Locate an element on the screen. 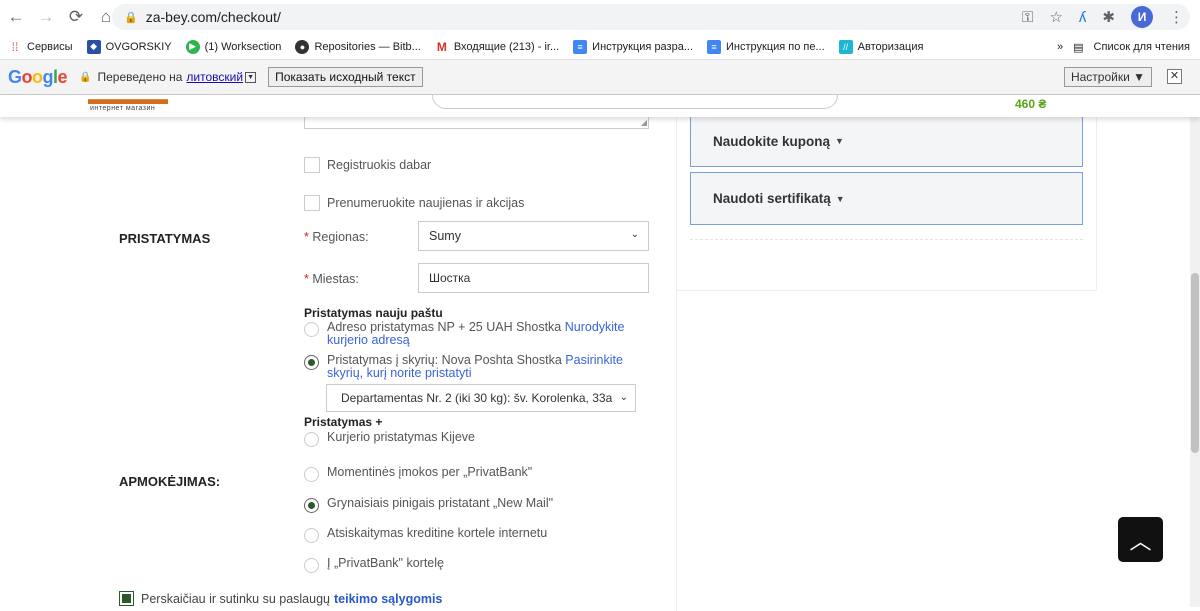 Image resolution: width=1200 pixels, height=611 pixels. city-input: Шостка is located at coordinates (533, 278).